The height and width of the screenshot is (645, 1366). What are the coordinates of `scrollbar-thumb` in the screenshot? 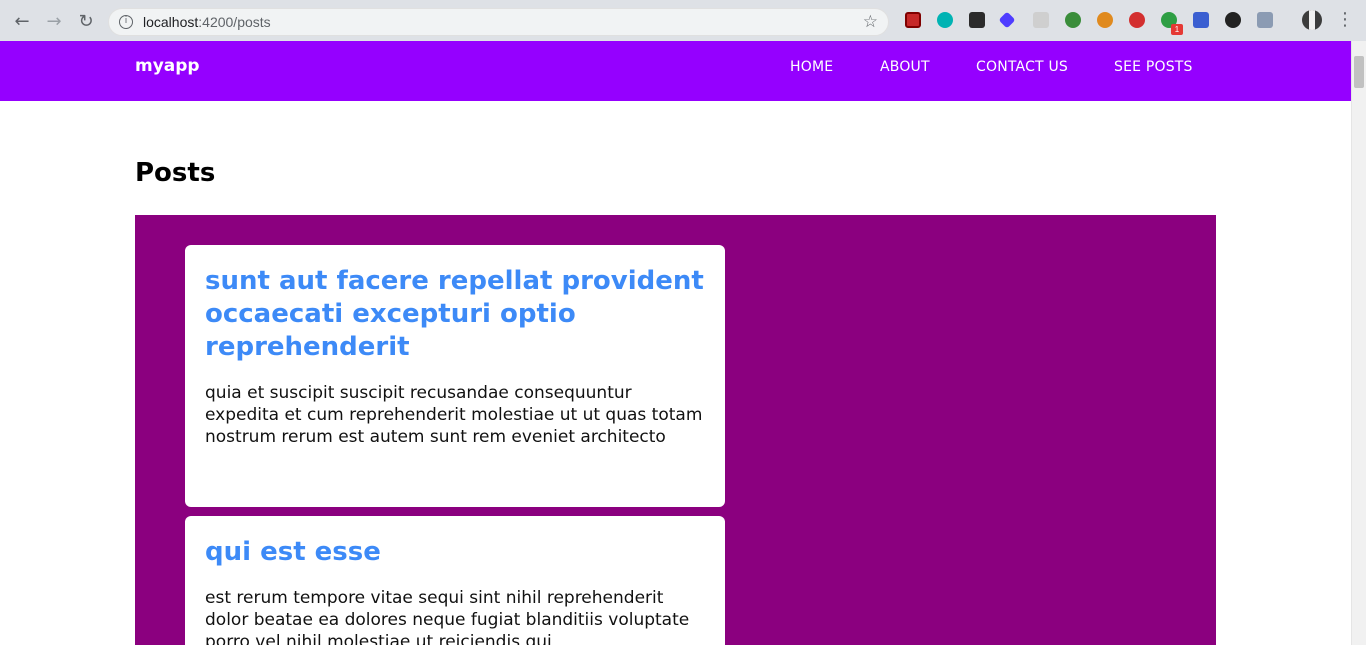 It's located at (1359, 72).